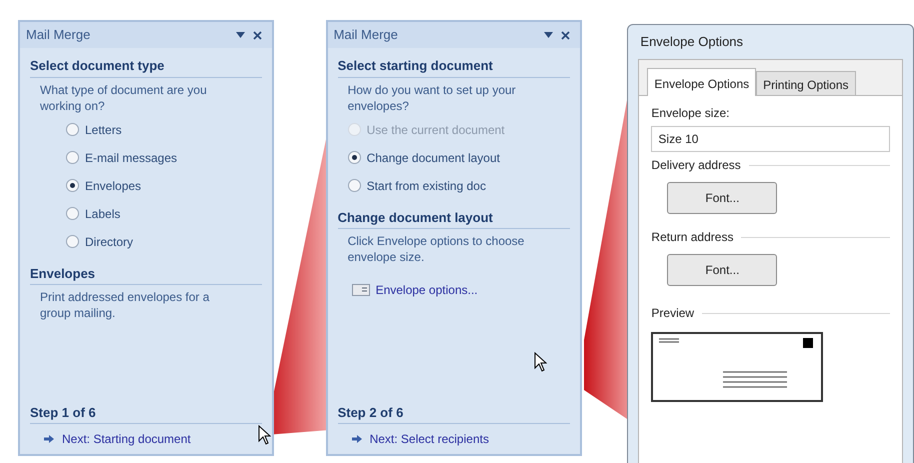 This screenshot has width=914, height=463. I want to click on radio-label: Labels, so click(102, 214).